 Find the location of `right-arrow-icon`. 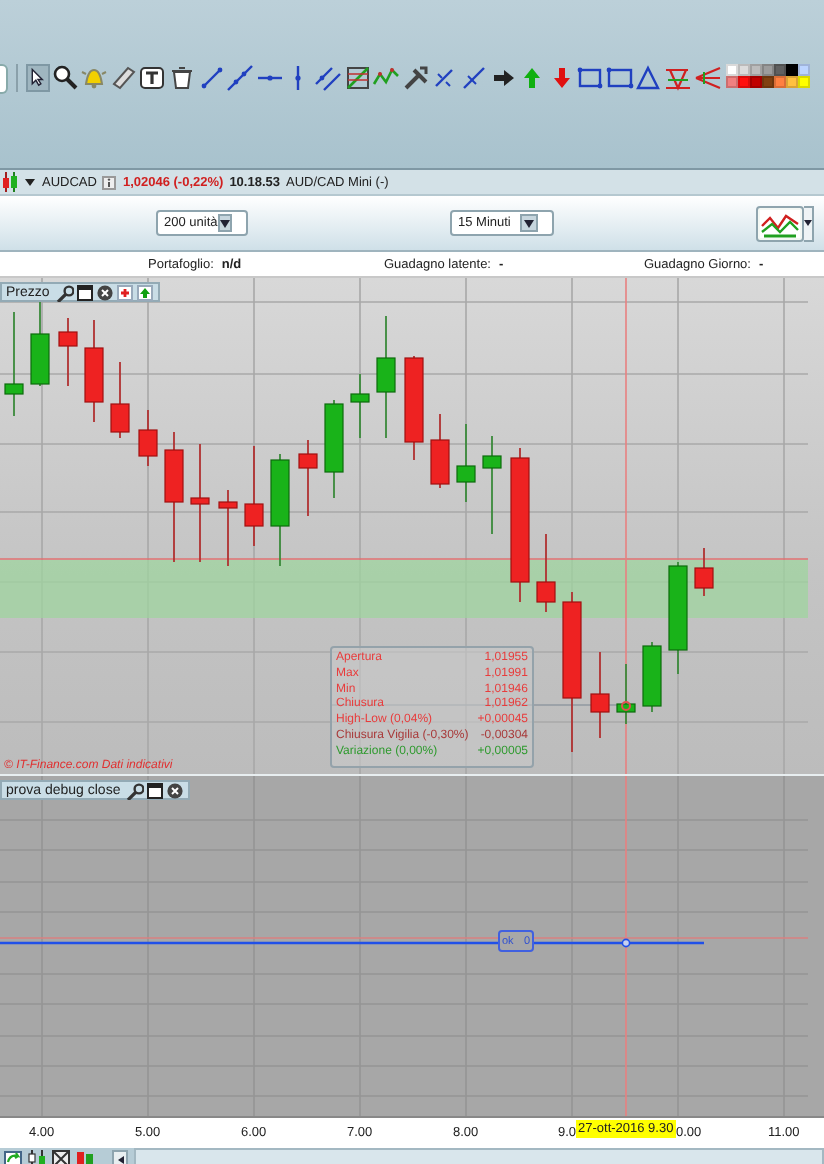

right-arrow-icon is located at coordinates (503, 78).